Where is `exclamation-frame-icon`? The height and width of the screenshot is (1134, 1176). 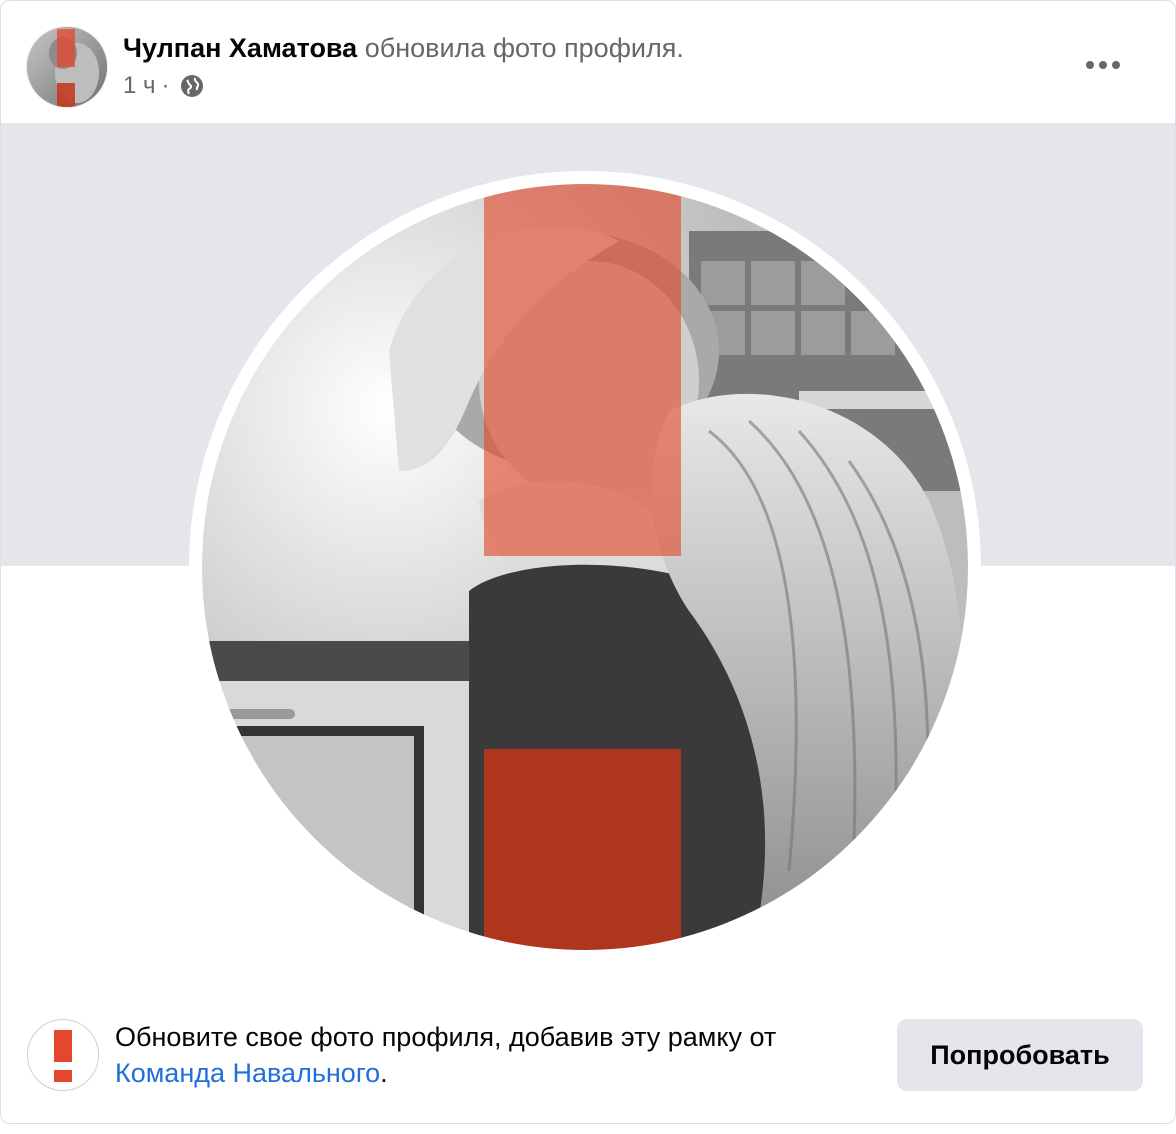 exclamation-frame-icon is located at coordinates (63, 1055).